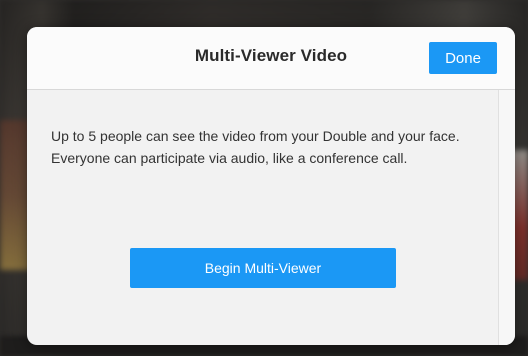 The image size is (528, 356). What do you see at coordinates (463, 58) in the screenshot?
I see `done-button: Done` at bounding box center [463, 58].